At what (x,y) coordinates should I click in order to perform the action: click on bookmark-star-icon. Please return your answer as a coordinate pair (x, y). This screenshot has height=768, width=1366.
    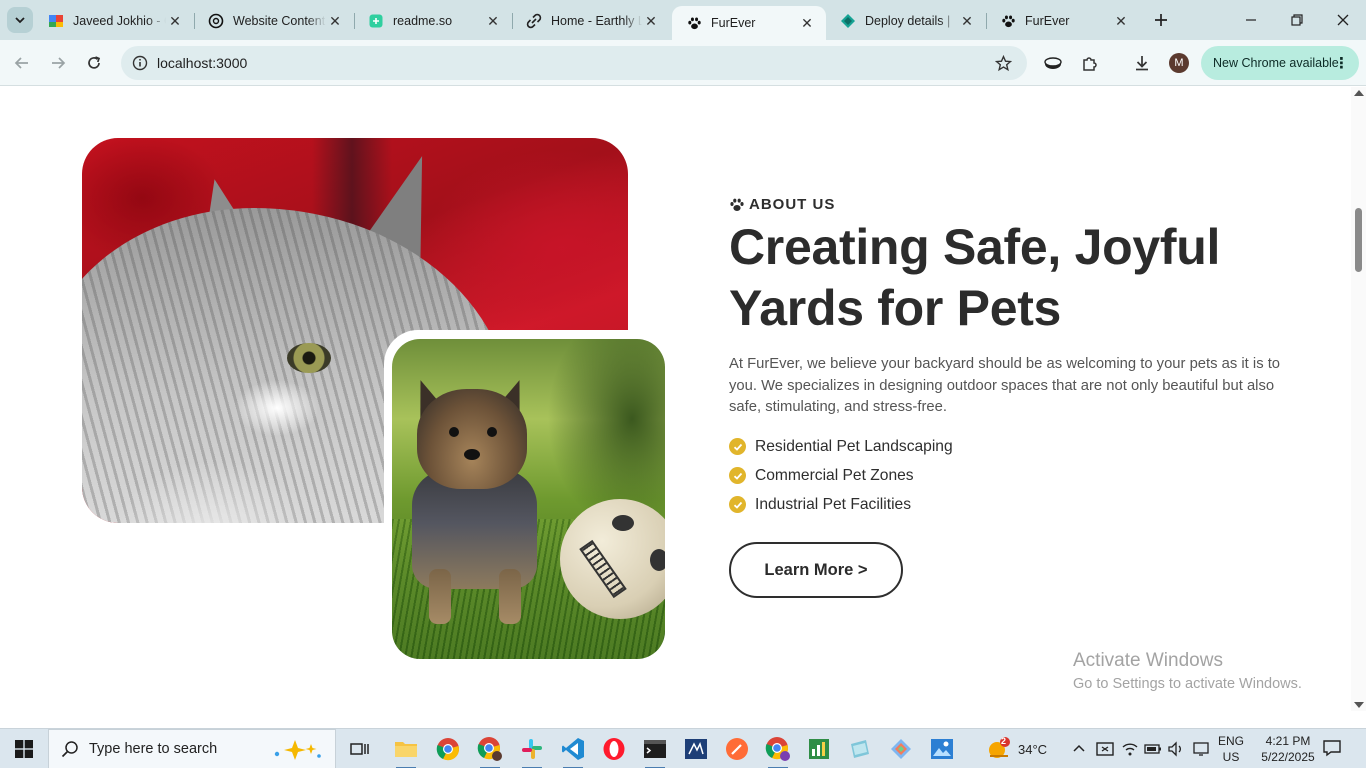
    Looking at the image, I should click on (1003, 63).